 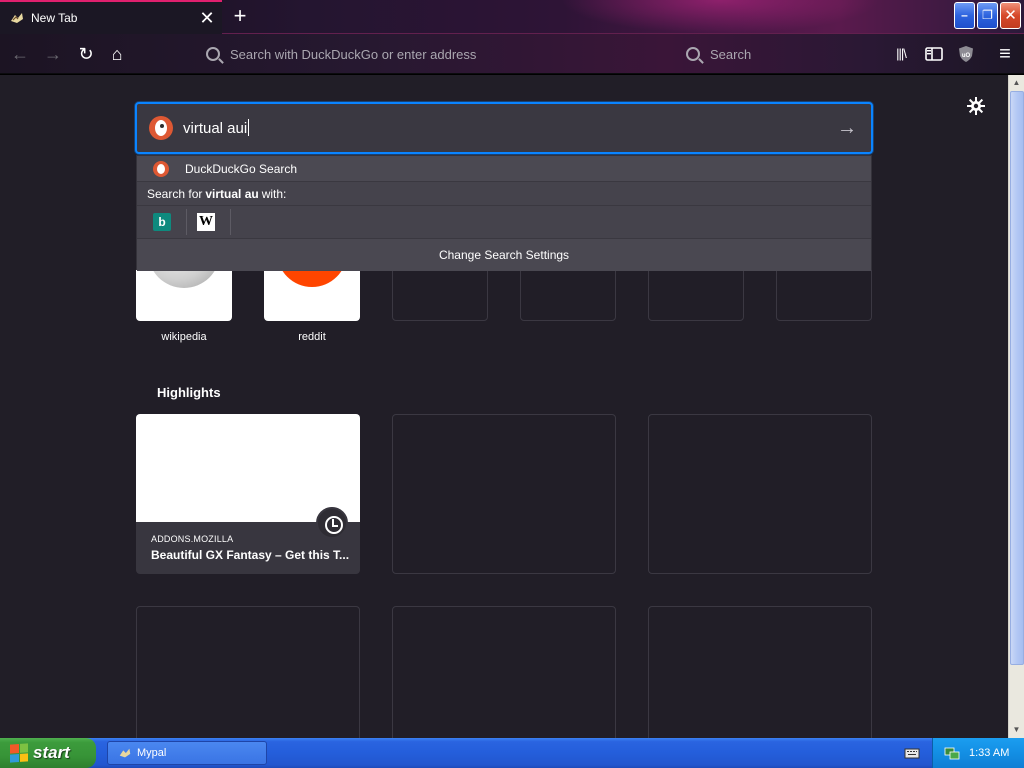 I want to click on search-for-term: virtual au, so click(x=232, y=193).